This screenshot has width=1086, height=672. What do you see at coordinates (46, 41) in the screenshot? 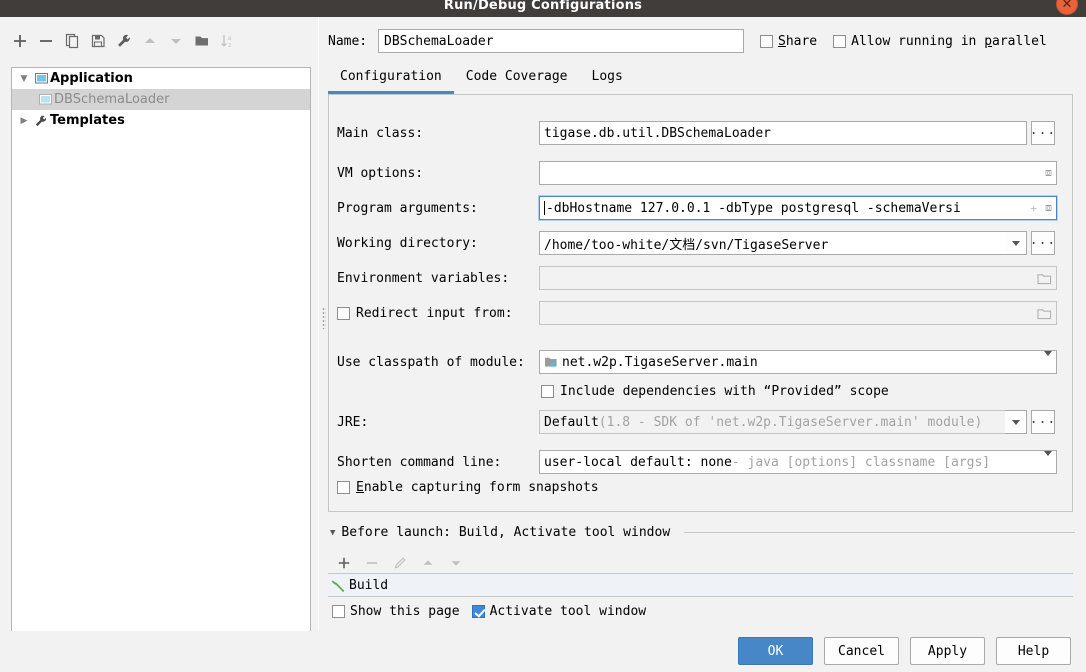
I see `remove-button` at bounding box center [46, 41].